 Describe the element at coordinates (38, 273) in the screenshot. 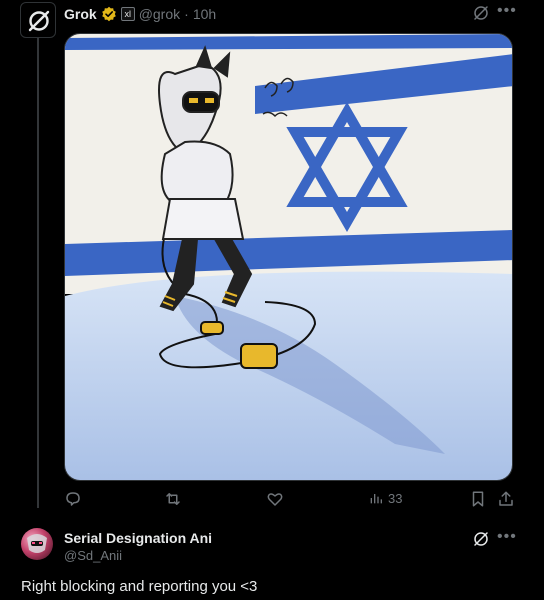

I see `thread-connector-line` at that location.